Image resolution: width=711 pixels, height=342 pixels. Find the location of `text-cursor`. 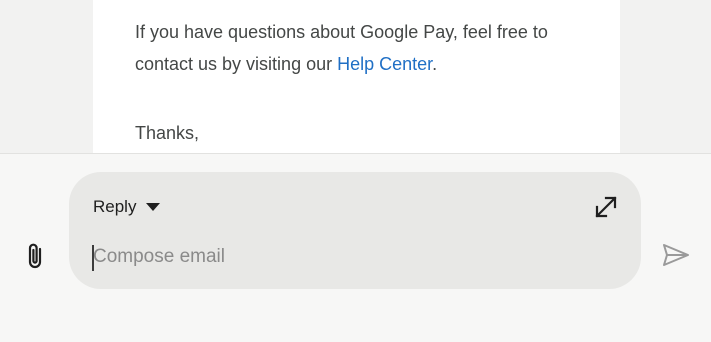

text-cursor is located at coordinates (93, 258).